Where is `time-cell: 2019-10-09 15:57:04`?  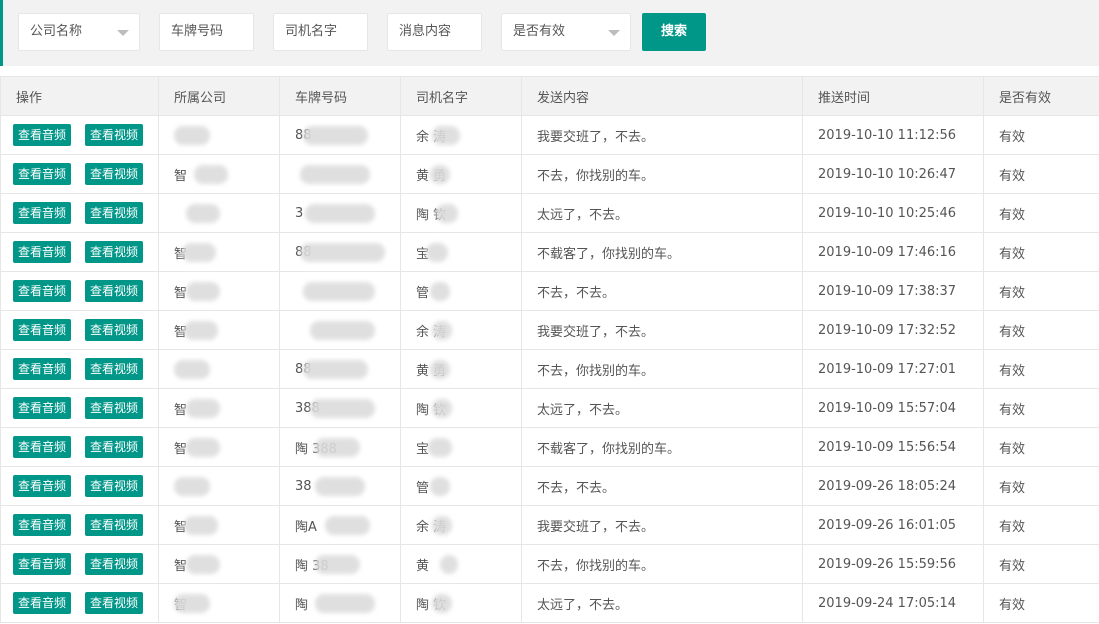
time-cell: 2019-10-09 15:57:04 is located at coordinates (893, 408).